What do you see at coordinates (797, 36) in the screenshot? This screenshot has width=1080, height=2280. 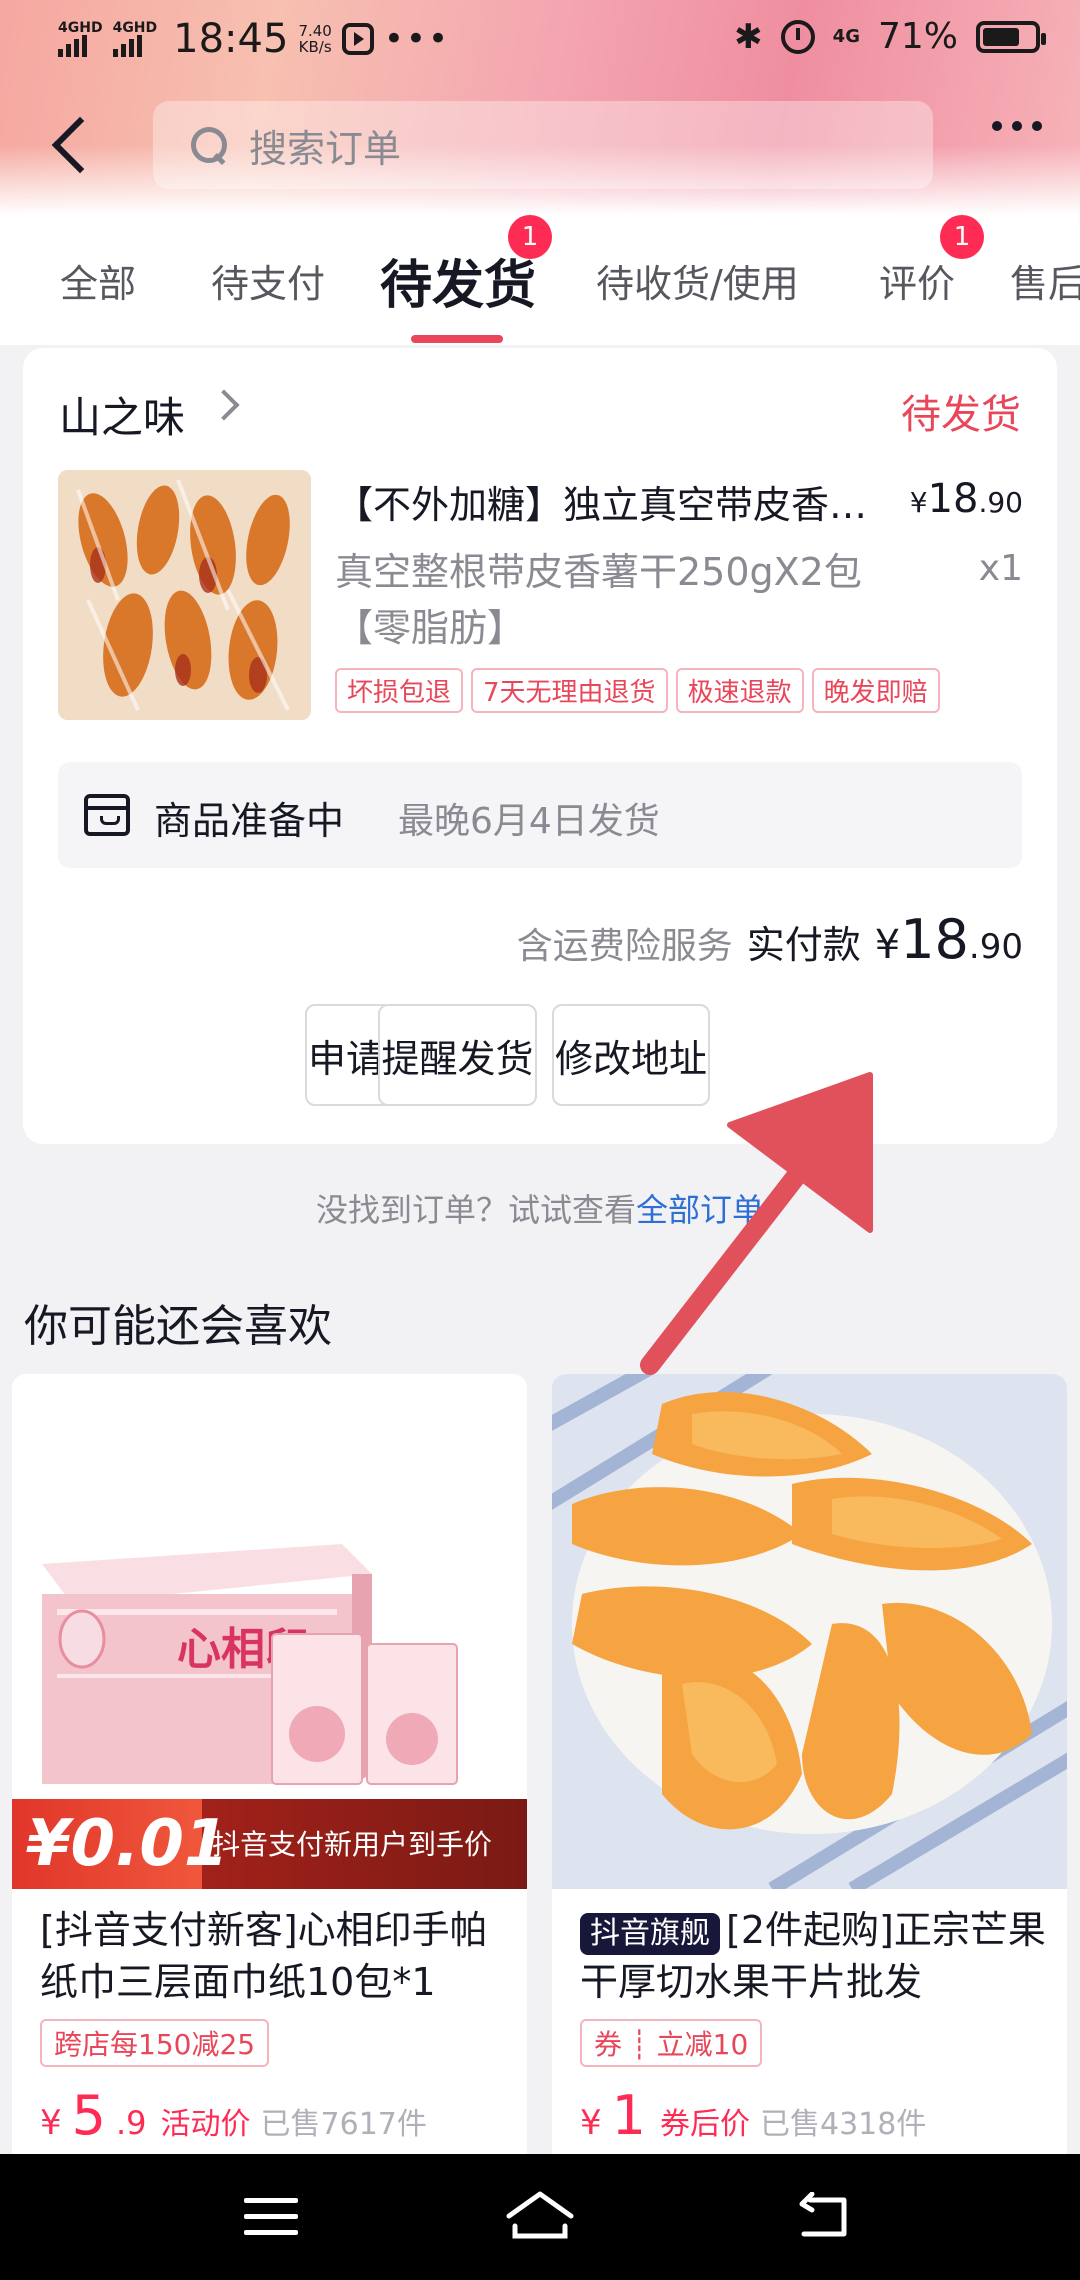 I see `alarm-icon` at bounding box center [797, 36].